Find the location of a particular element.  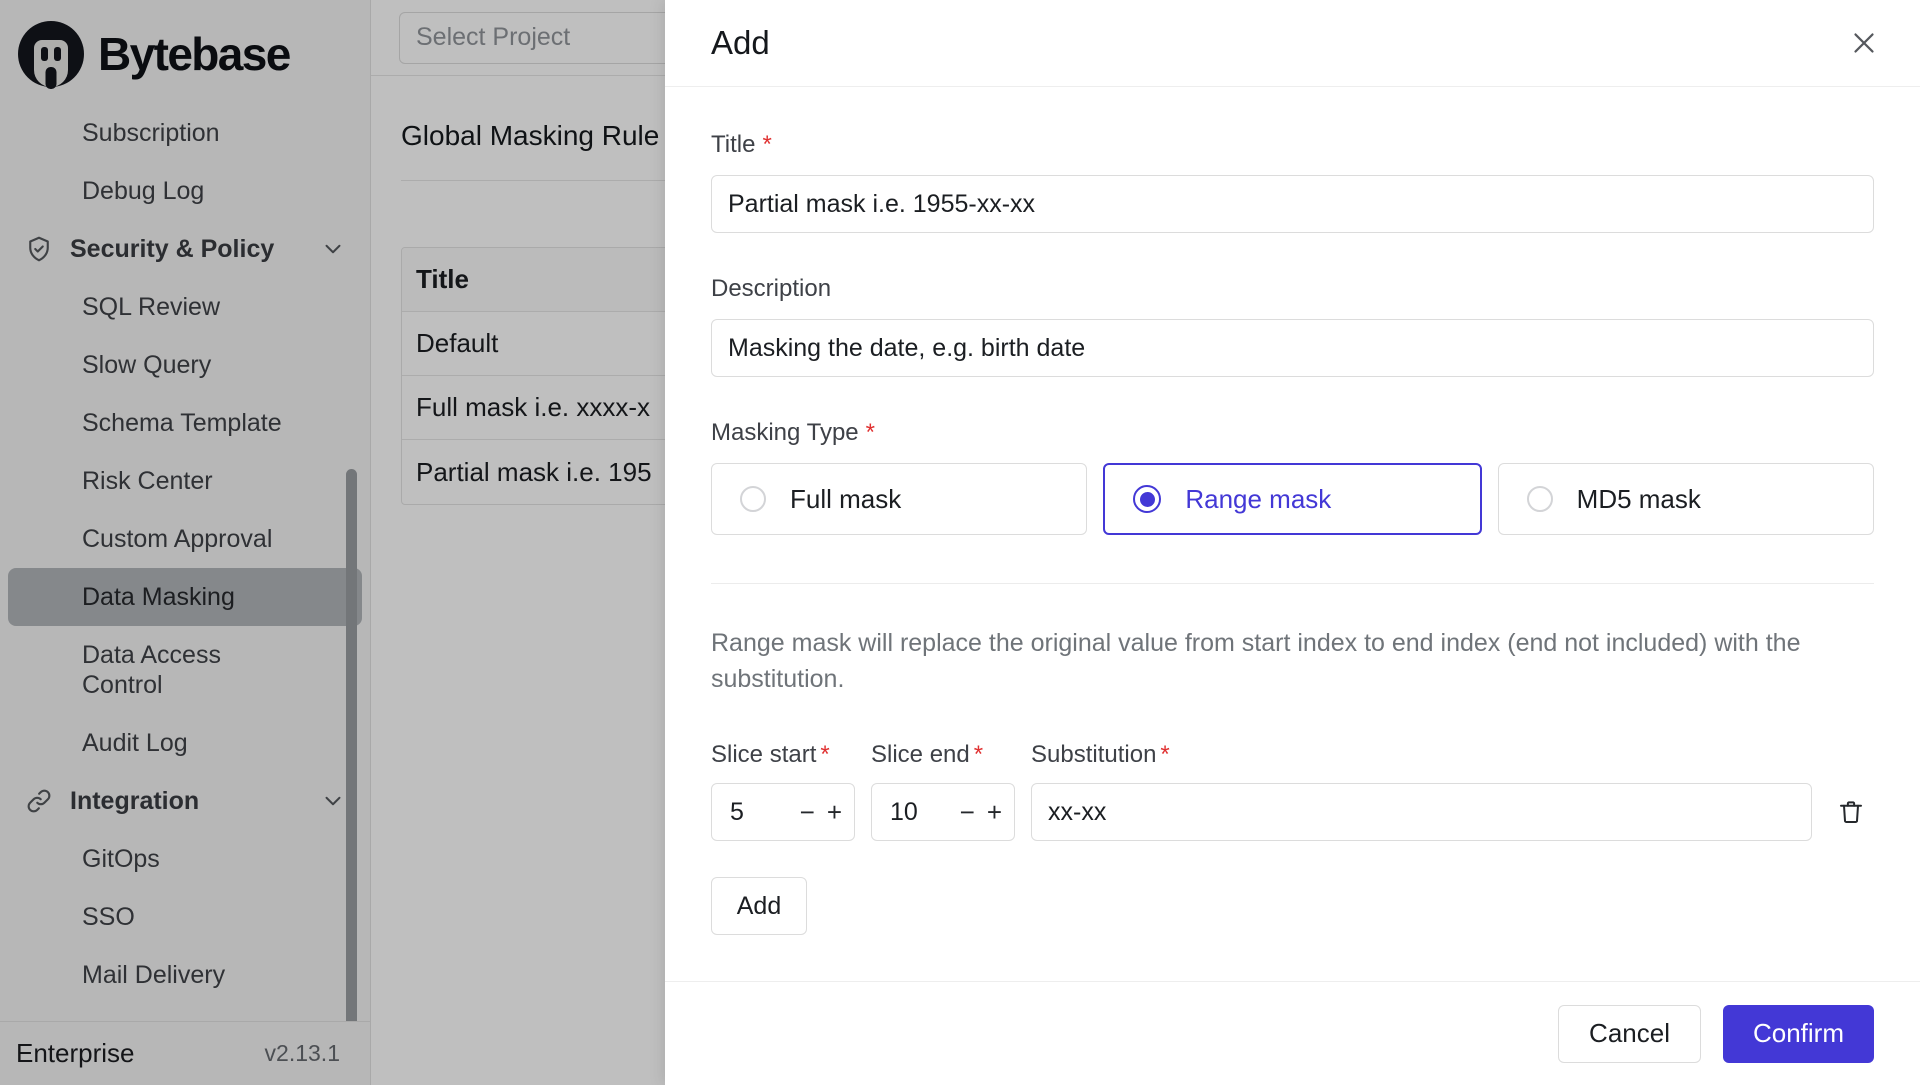

slice-start-label-text: Slice start is located at coordinates (764, 754).